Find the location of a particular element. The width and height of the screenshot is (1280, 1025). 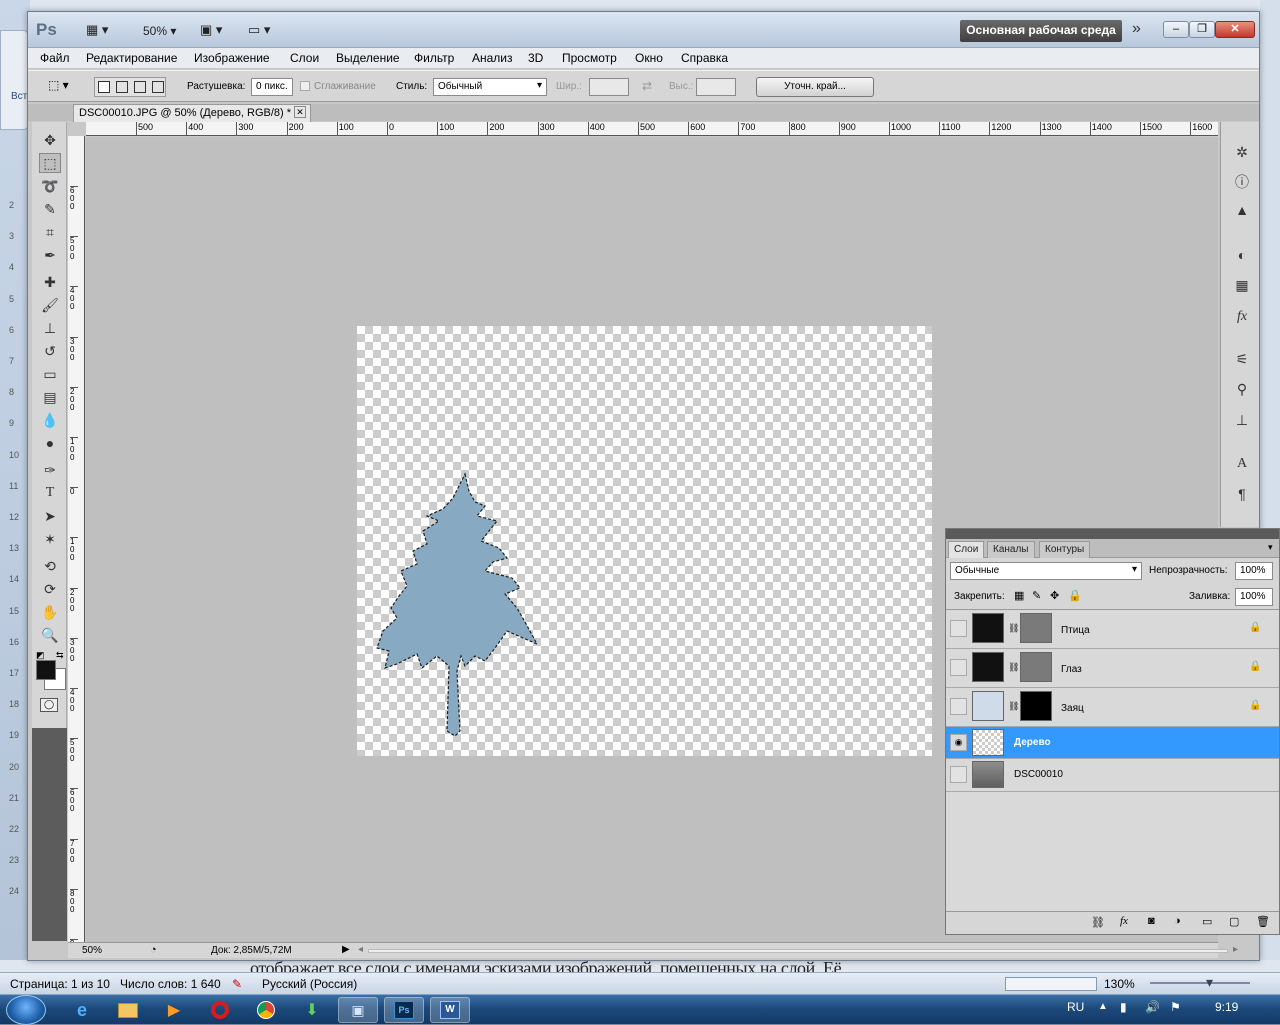

taskbar-chrome-icon is located at coordinates (266, 1010).